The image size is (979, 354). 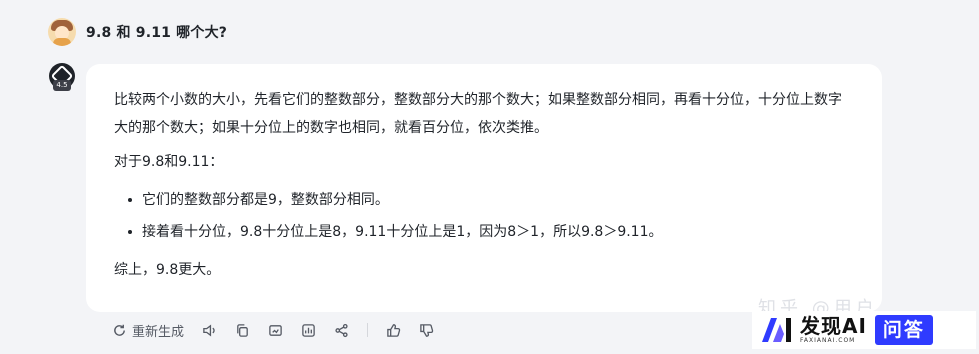 I want to click on thumbs-up-icon, so click(x=394, y=330).